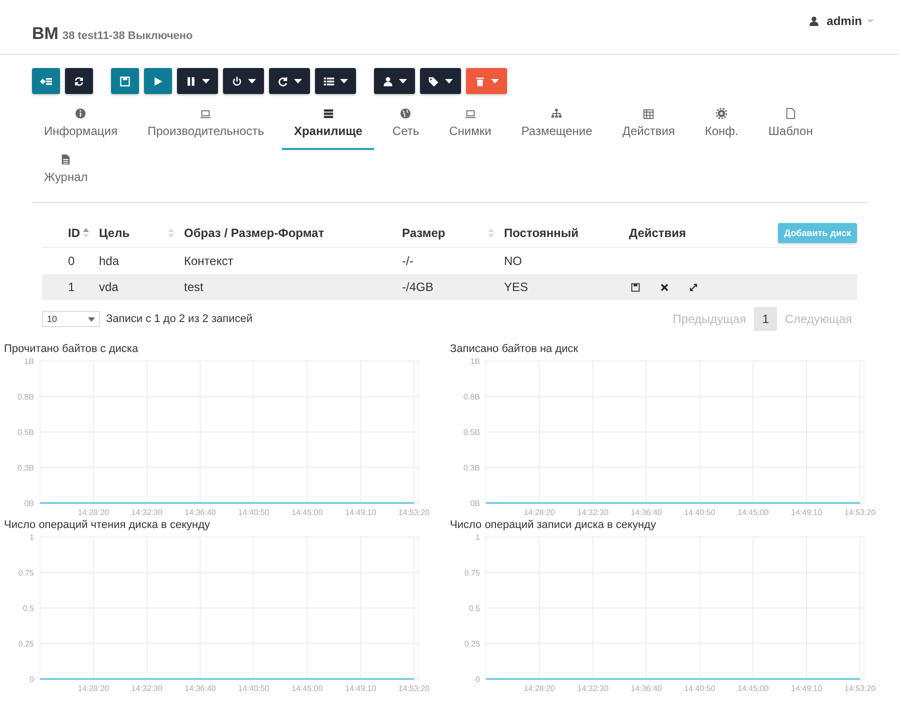 The width and height of the screenshot is (900, 719). I want to click on pause-button, so click(197, 81).